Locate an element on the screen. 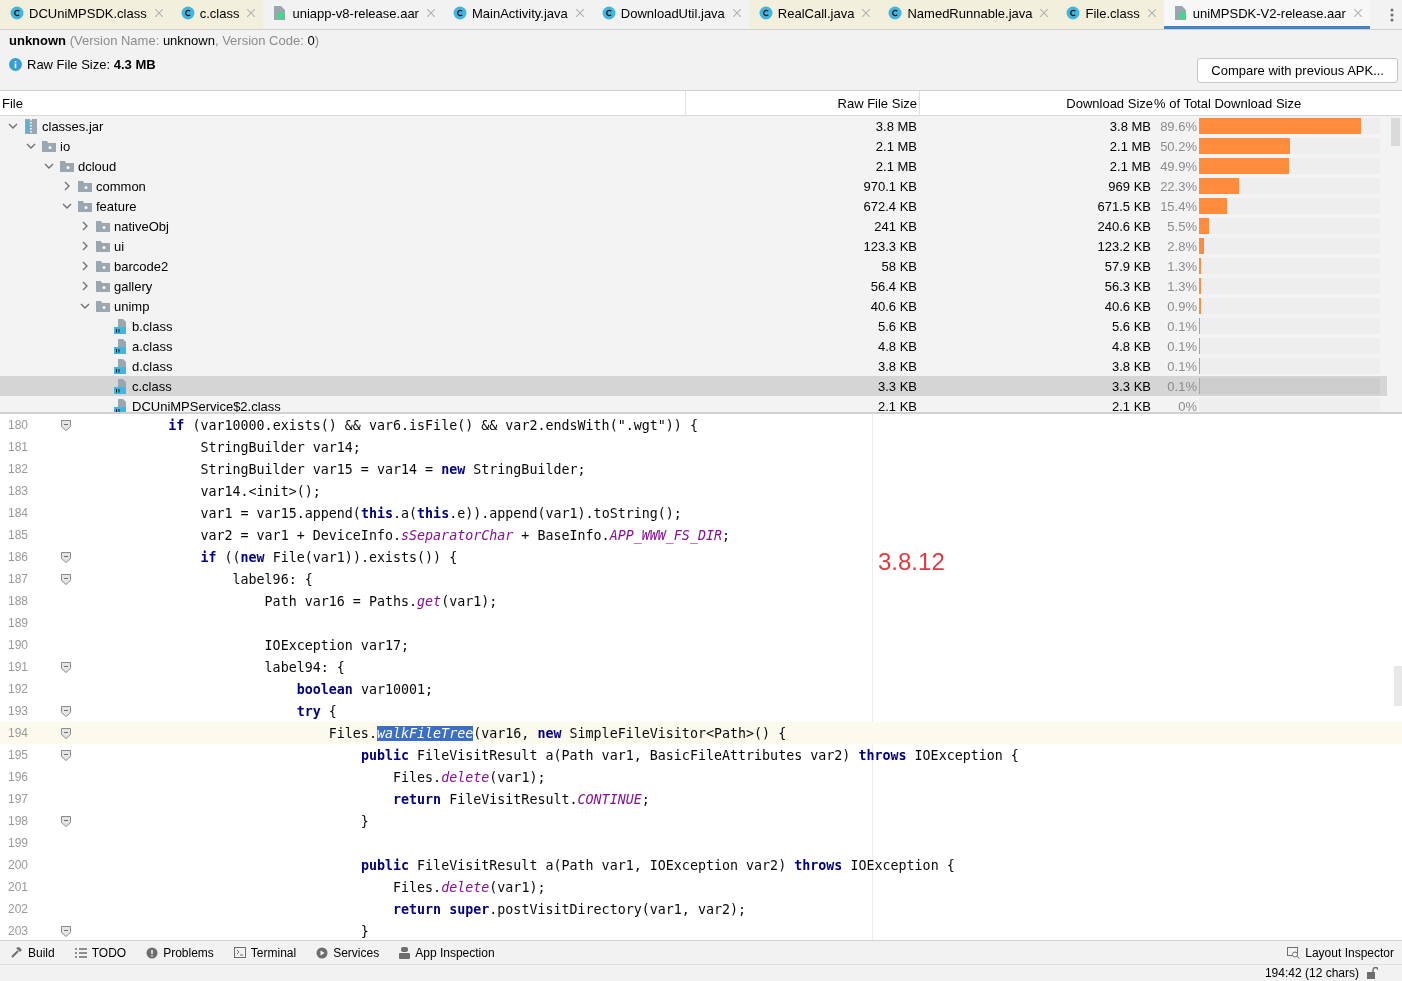  download-size-cell-text: 3.8 KB is located at coordinates (1131, 366).